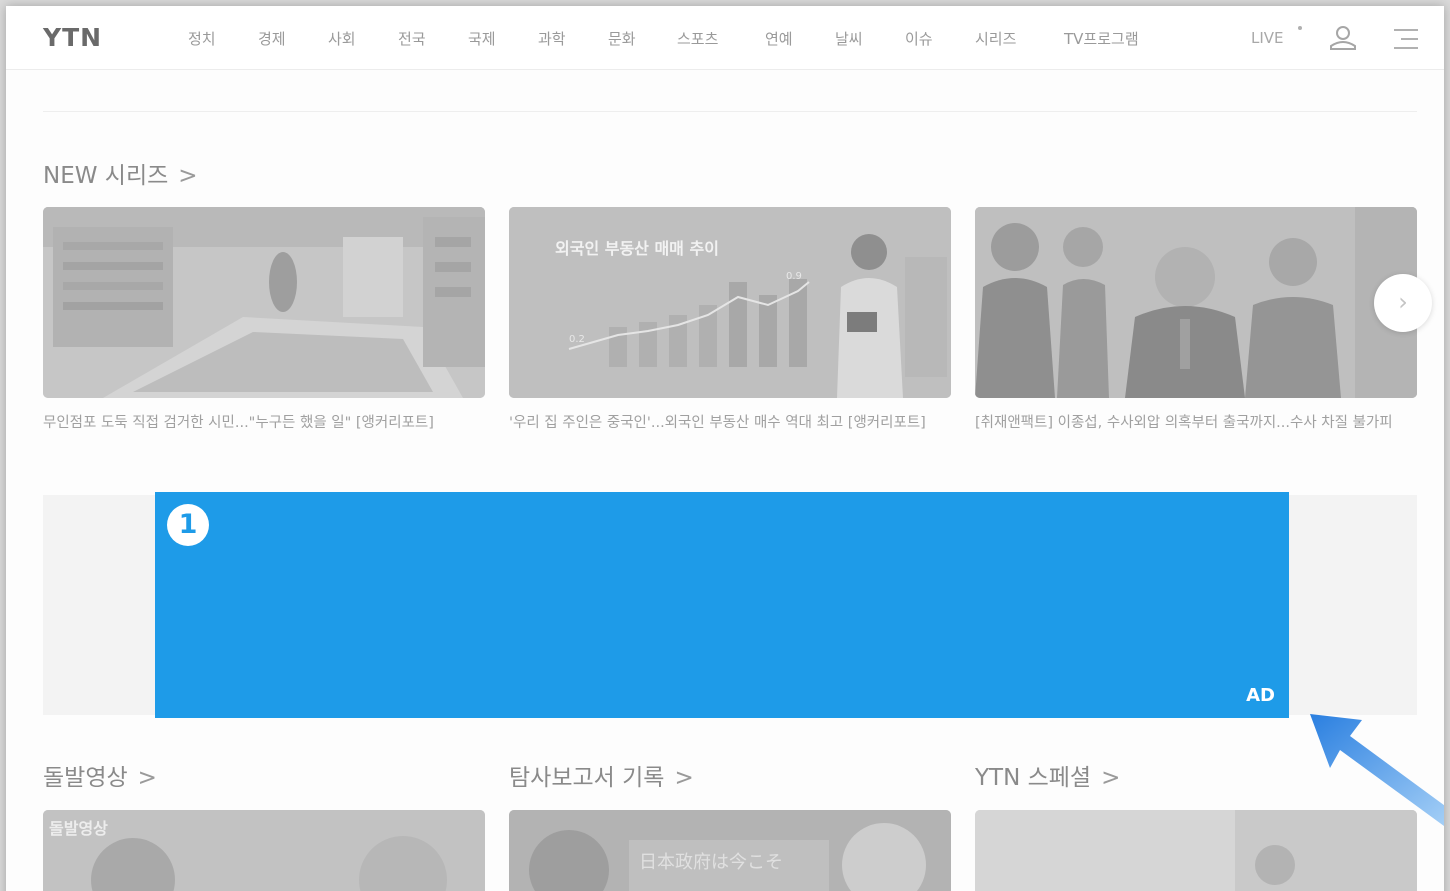  I want to click on ytn-special-thumbnail, so click(1196, 850).